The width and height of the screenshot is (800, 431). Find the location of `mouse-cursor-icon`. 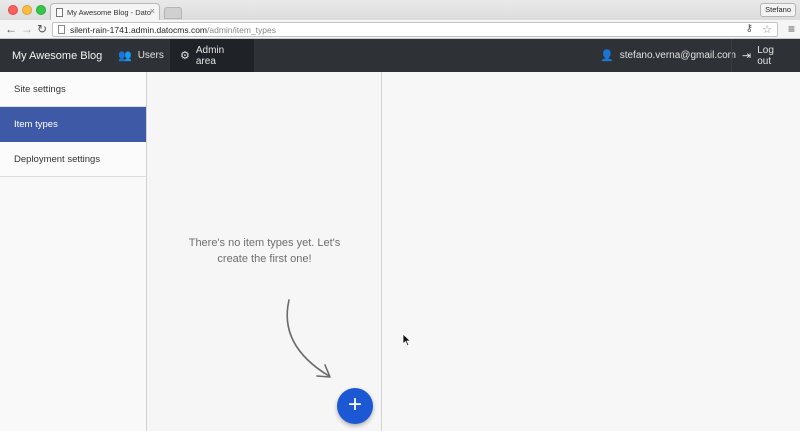

mouse-cursor-icon is located at coordinates (407, 340).